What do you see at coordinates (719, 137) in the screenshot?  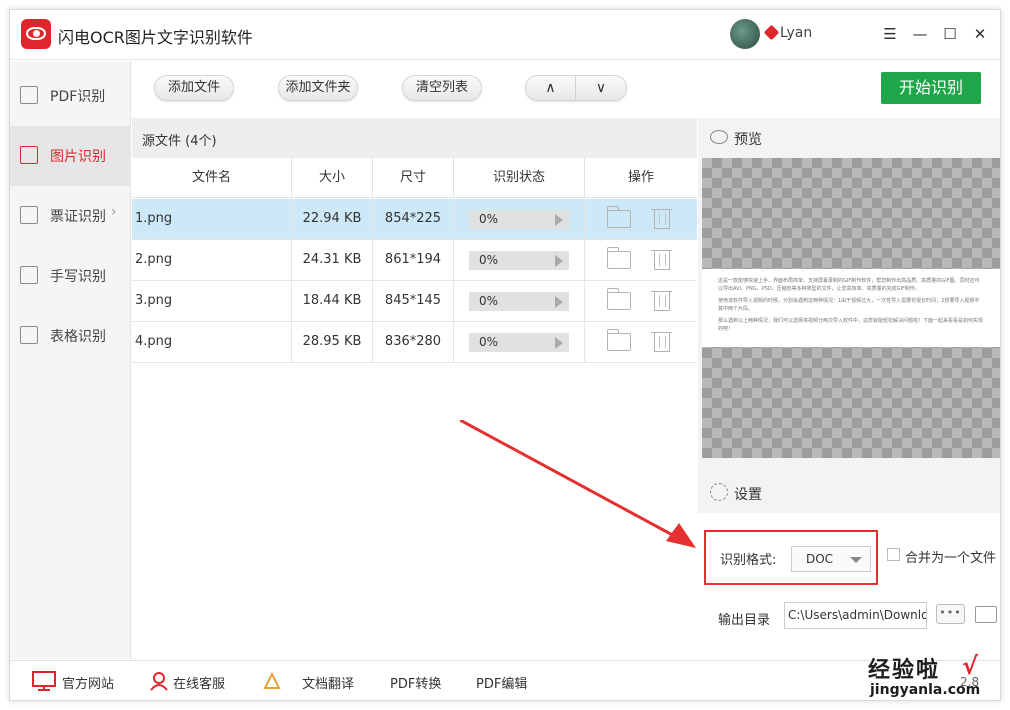 I see `eye-icon` at bounding box center [719, 137].